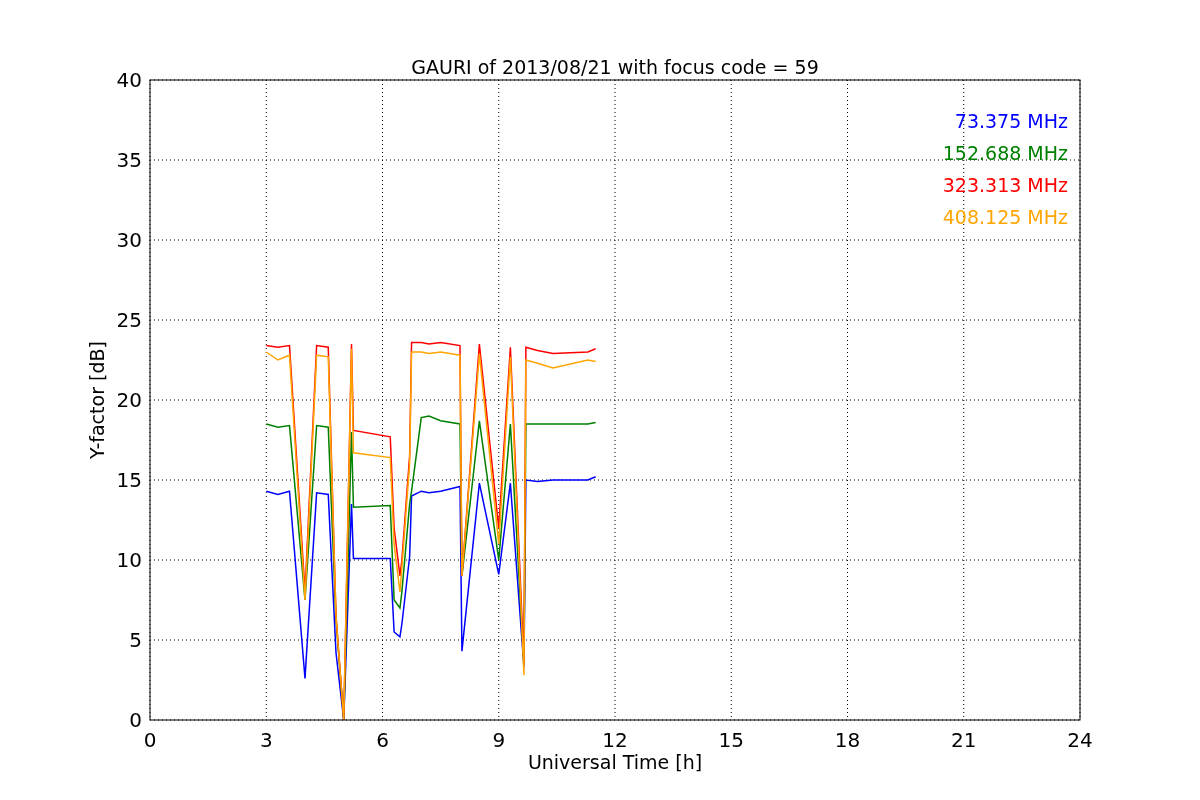 This screenshot has height=800, width=1200. I want to click on axis-tick-label: 25, so click(129, 320).